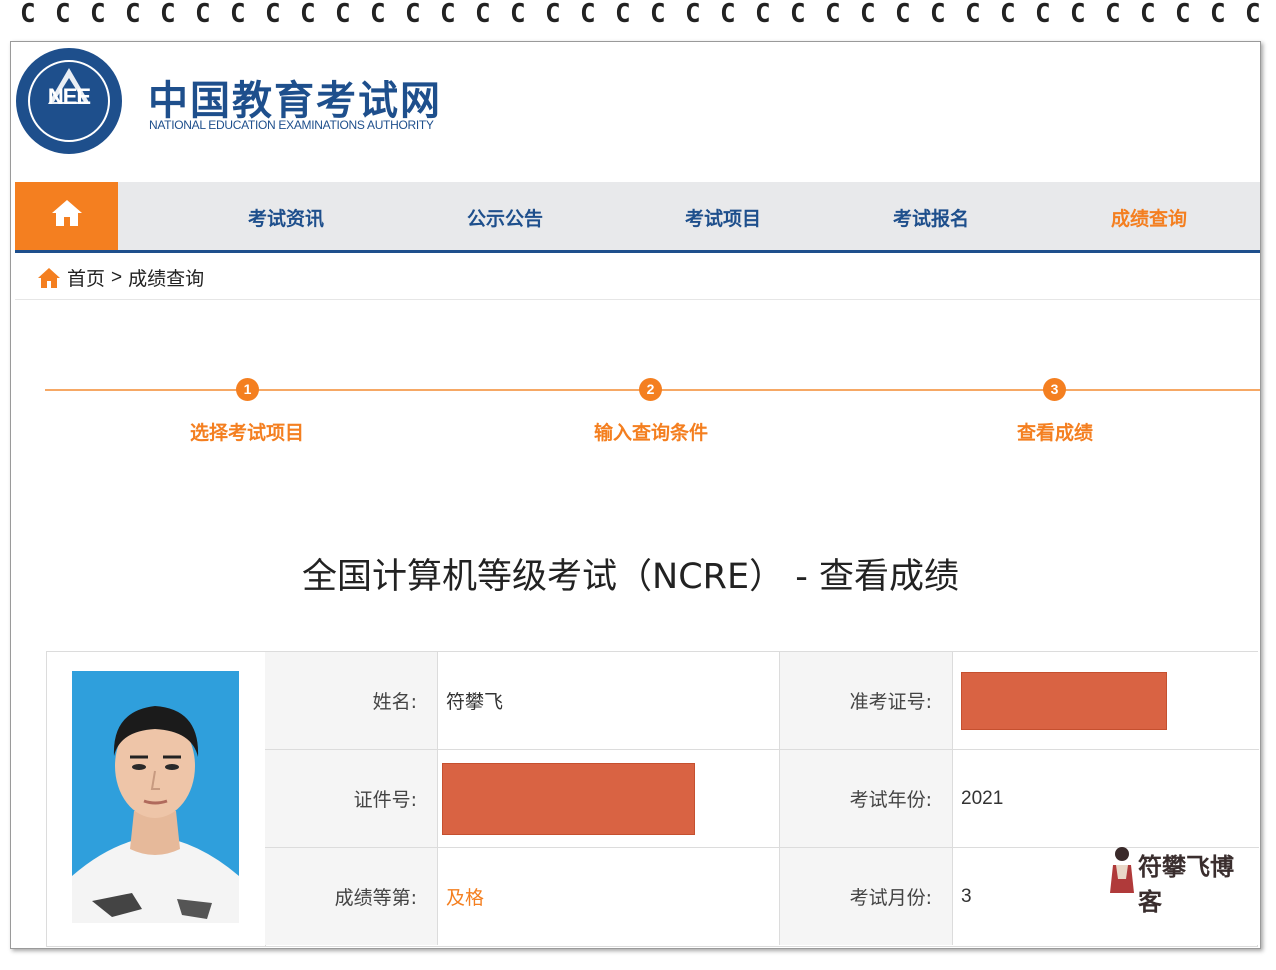  What do you see at coordinates (86, 277) in the screenshot?
I see `breadcrumb-home-link: 首页` at bounding box center [86, 277].